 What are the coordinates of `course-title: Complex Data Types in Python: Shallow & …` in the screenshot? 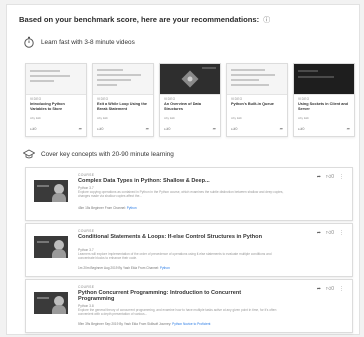 It's located at (178, 181).